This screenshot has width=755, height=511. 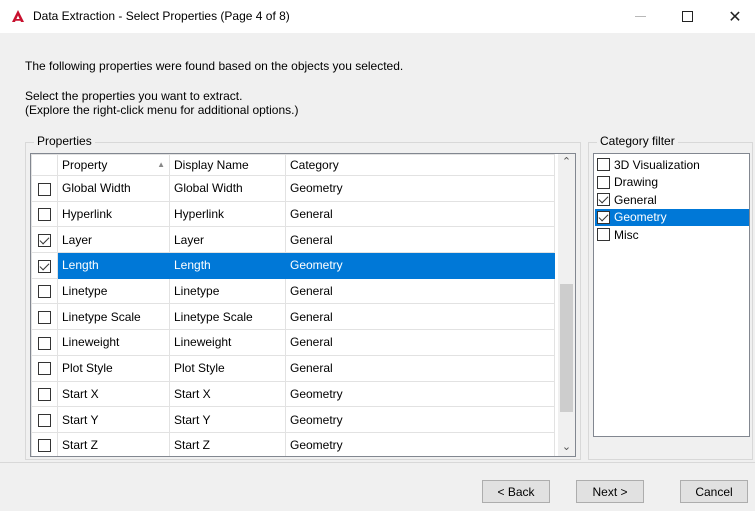 I want to click on category-filter-label: General, so click(x=635, y=199).